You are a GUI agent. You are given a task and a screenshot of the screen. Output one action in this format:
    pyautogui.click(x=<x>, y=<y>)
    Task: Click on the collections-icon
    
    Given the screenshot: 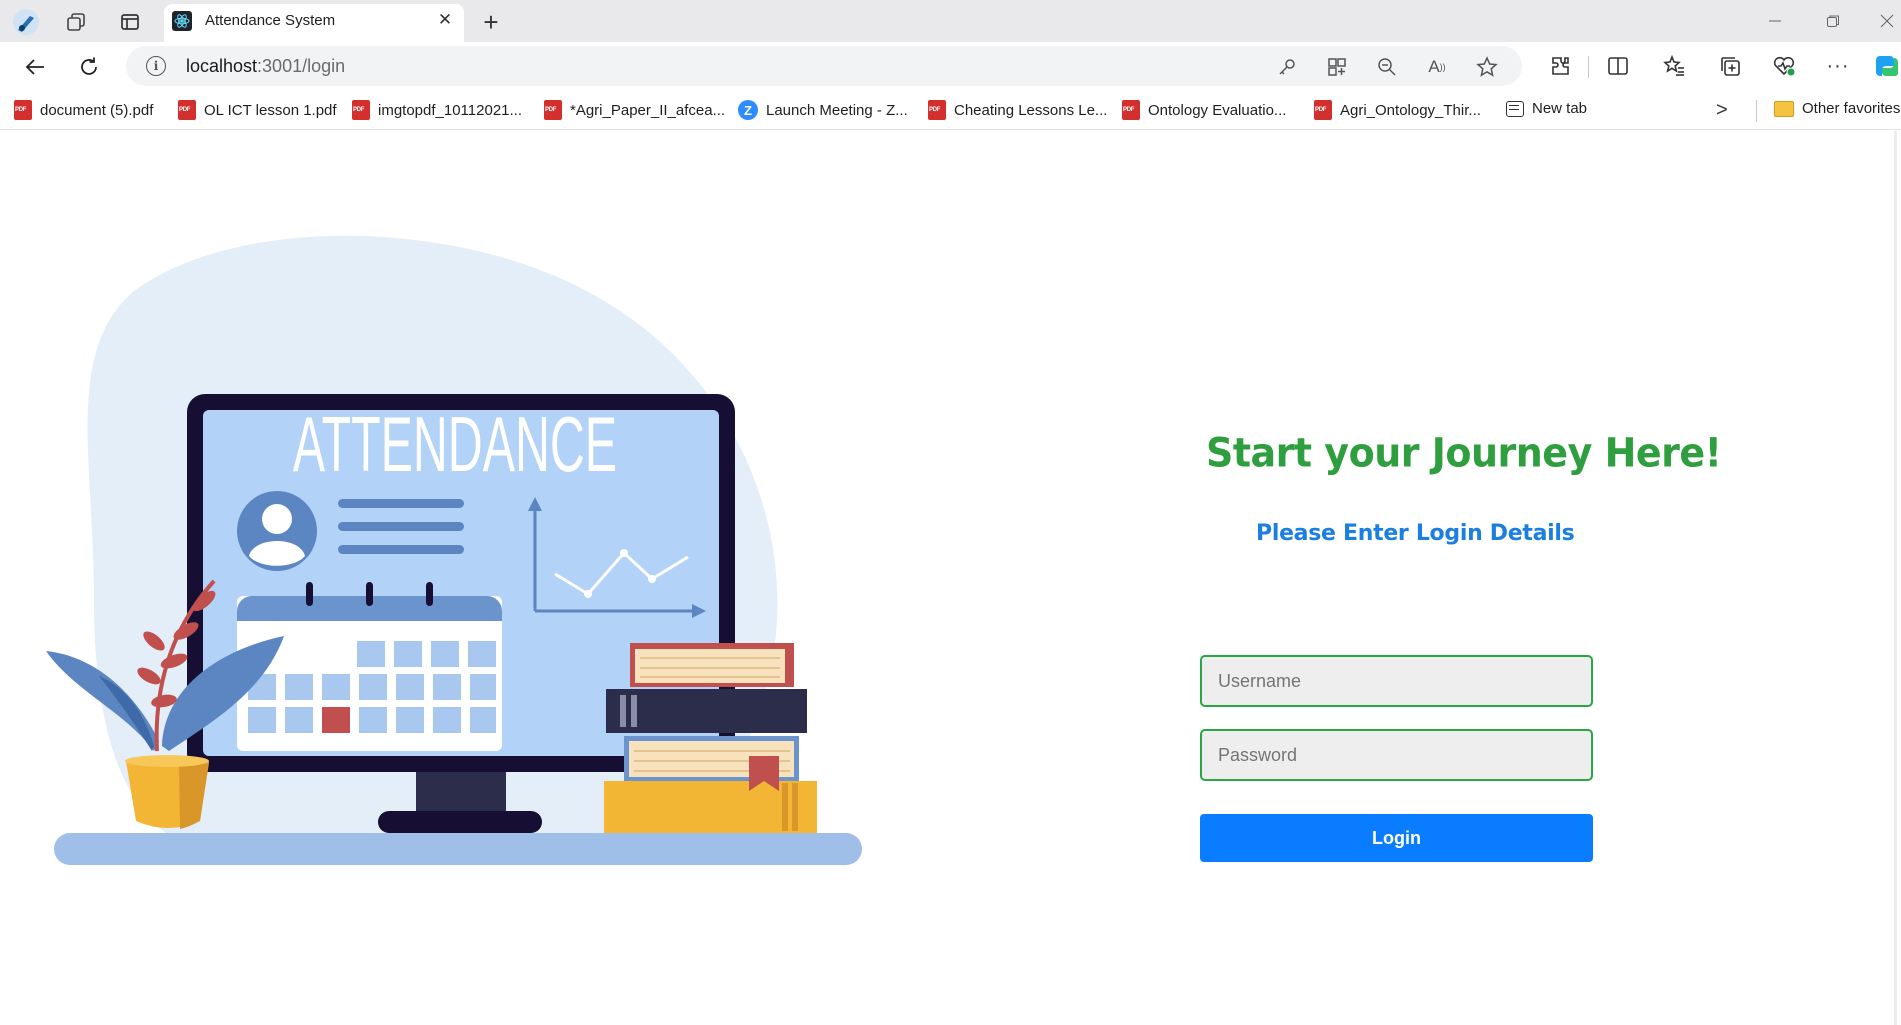 What is the action you would take?
    pyautogui.click(x=1730, y=66)
    